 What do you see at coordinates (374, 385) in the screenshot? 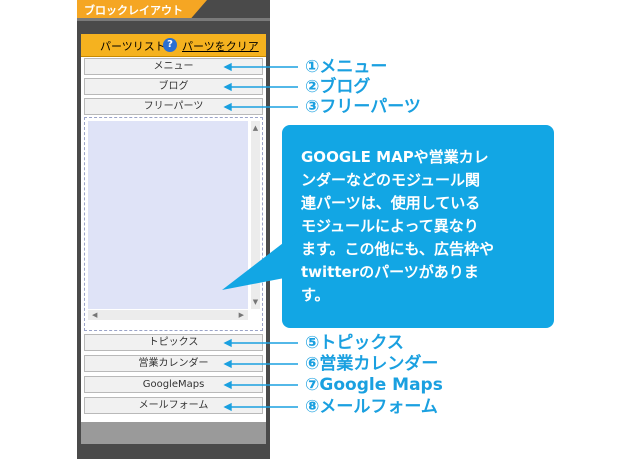
I see `label-google-maps: ⑦Google Maps` at bounding box center [374, 385].